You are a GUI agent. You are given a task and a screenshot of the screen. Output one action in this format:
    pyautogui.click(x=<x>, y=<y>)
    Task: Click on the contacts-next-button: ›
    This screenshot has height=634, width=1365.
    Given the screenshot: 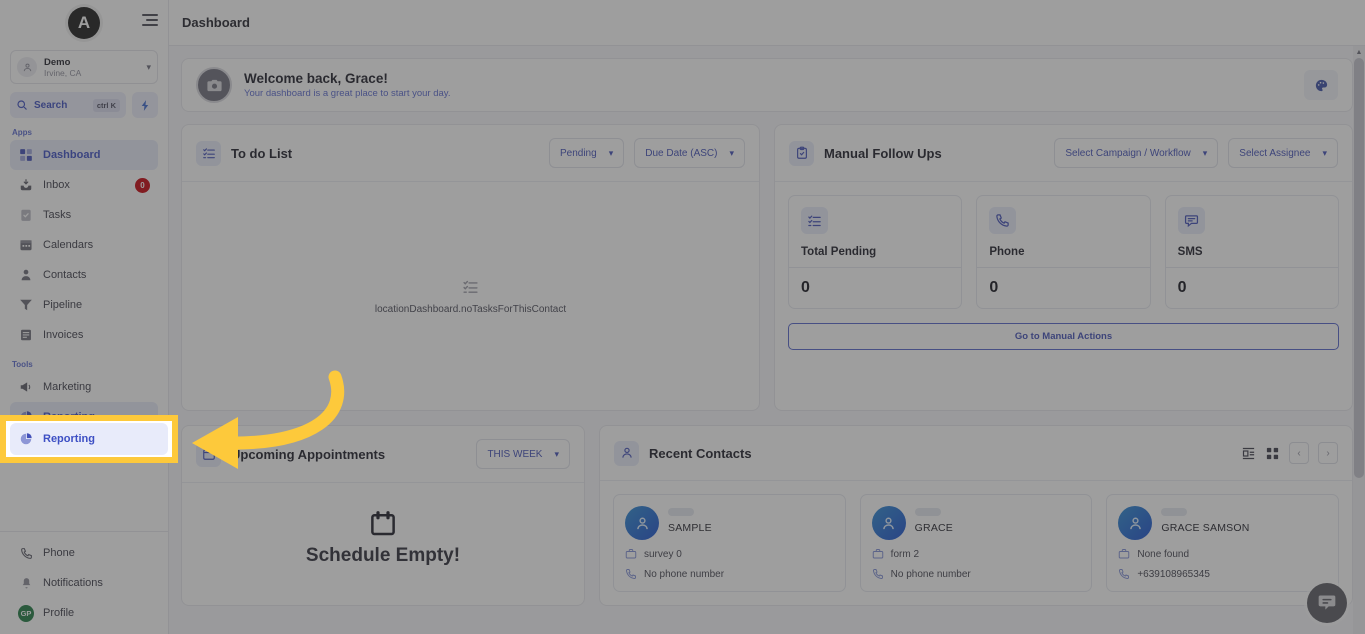 What is the action you would take?
    pyautogui.click(x=1328, y=453)
    